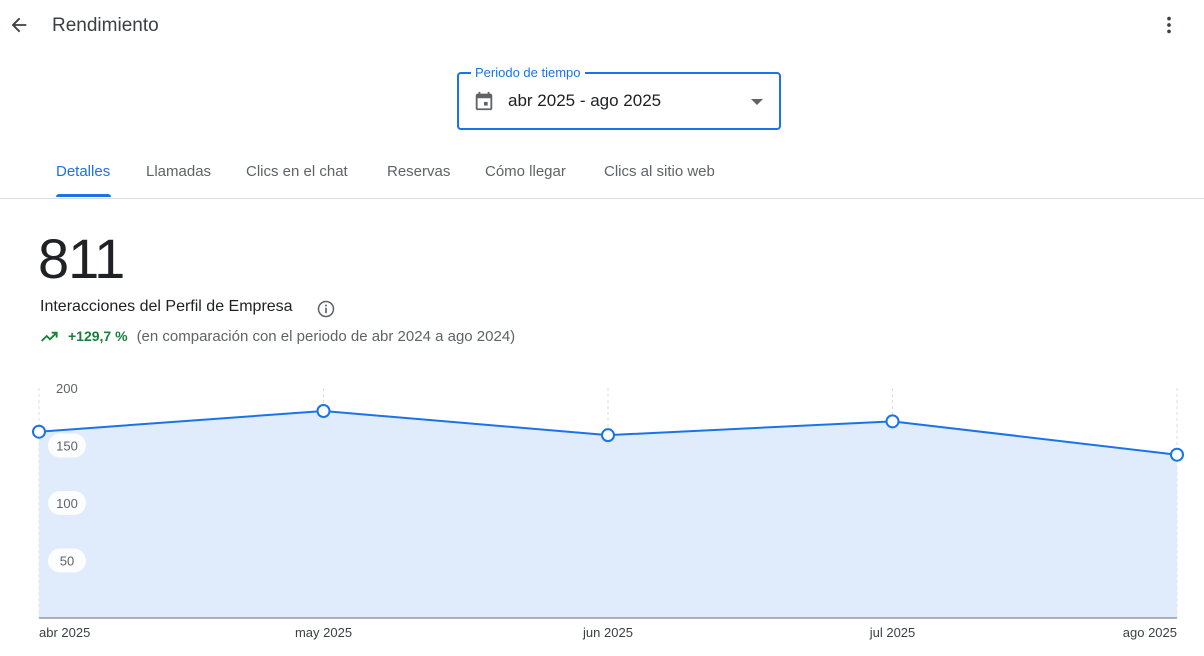  I want to click on tab-clics-sitio-web: Clics al sitio web, so click(659, 171).